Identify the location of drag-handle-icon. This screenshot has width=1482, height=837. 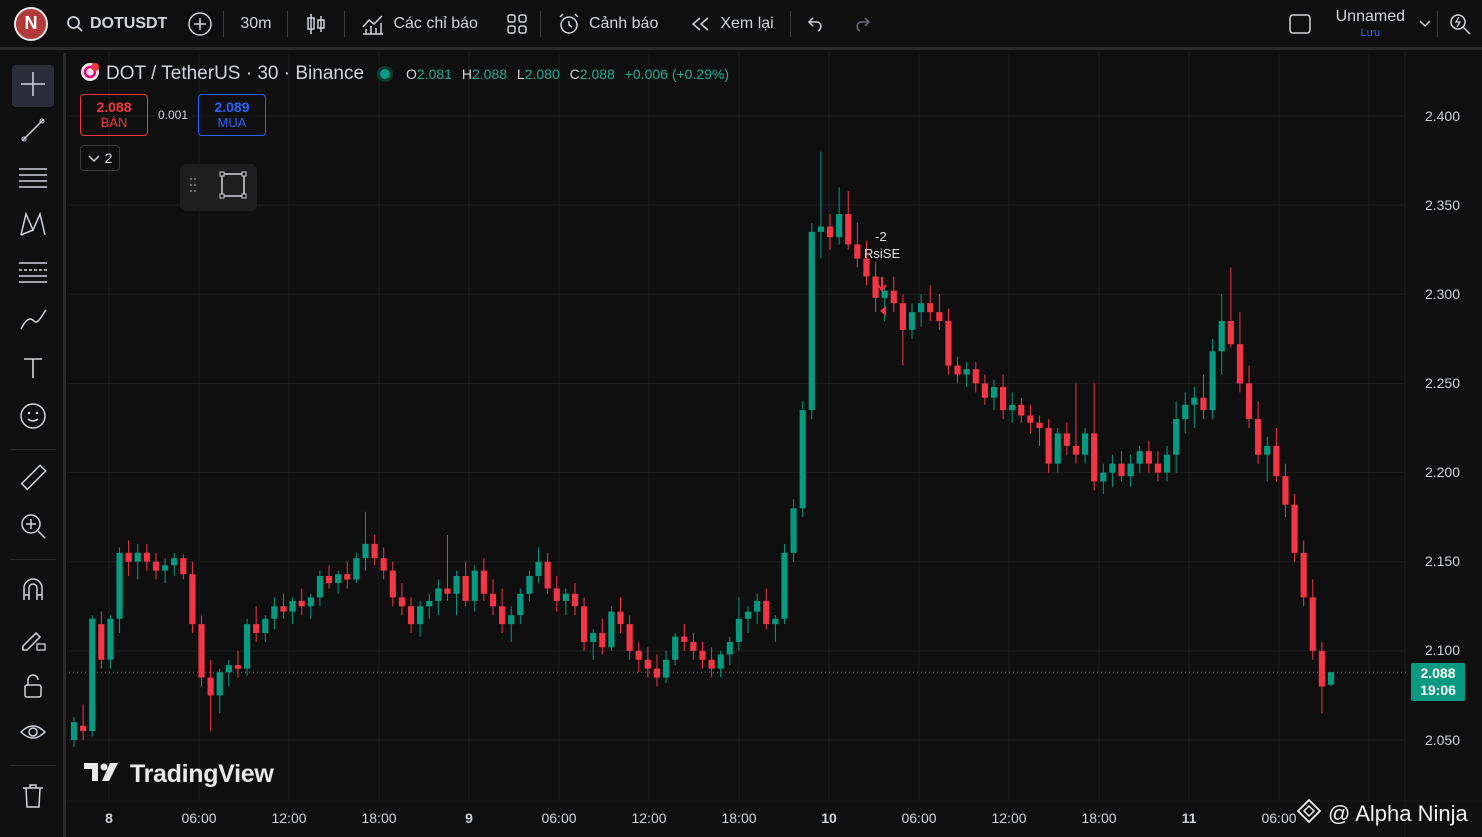
(193, 187).